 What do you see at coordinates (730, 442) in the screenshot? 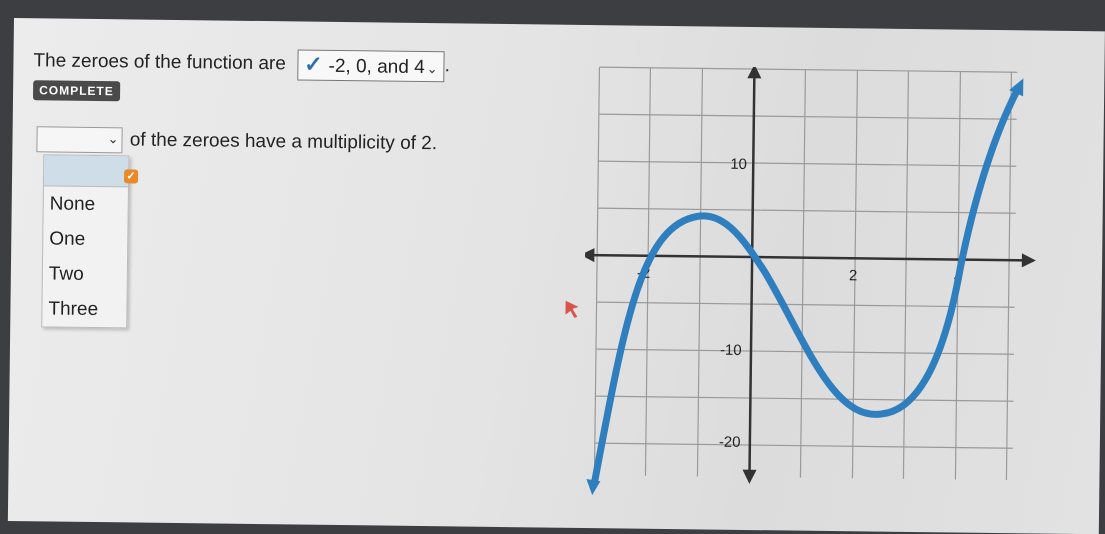
I see `y-tick-label: -20` at bounding box center [730, 442].